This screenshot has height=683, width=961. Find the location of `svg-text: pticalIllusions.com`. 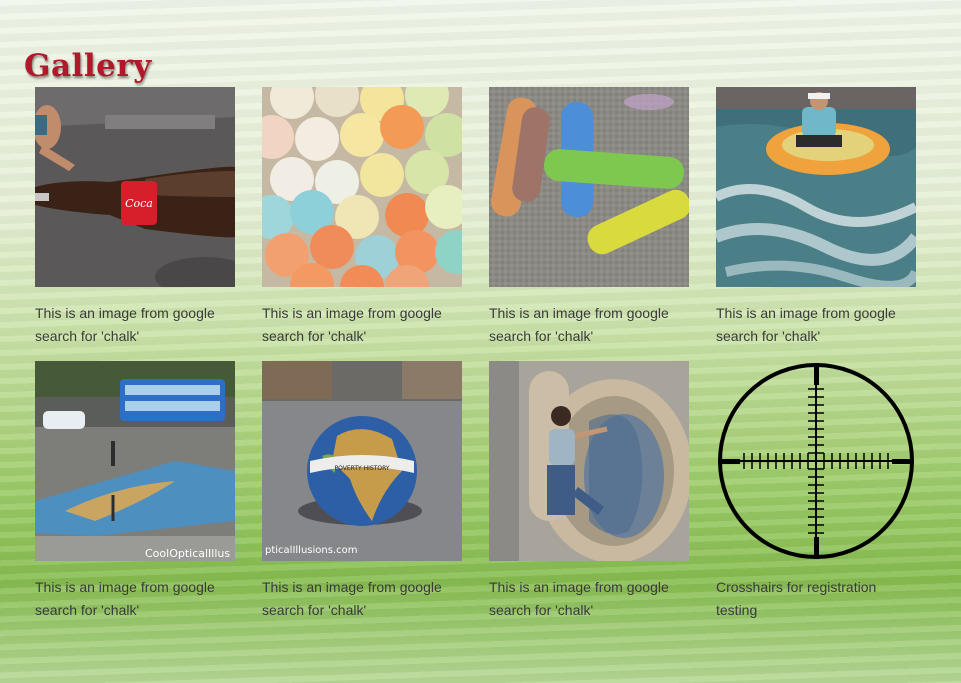

svg-text: pticalIllusions.com is located at coordinates (311, 550).